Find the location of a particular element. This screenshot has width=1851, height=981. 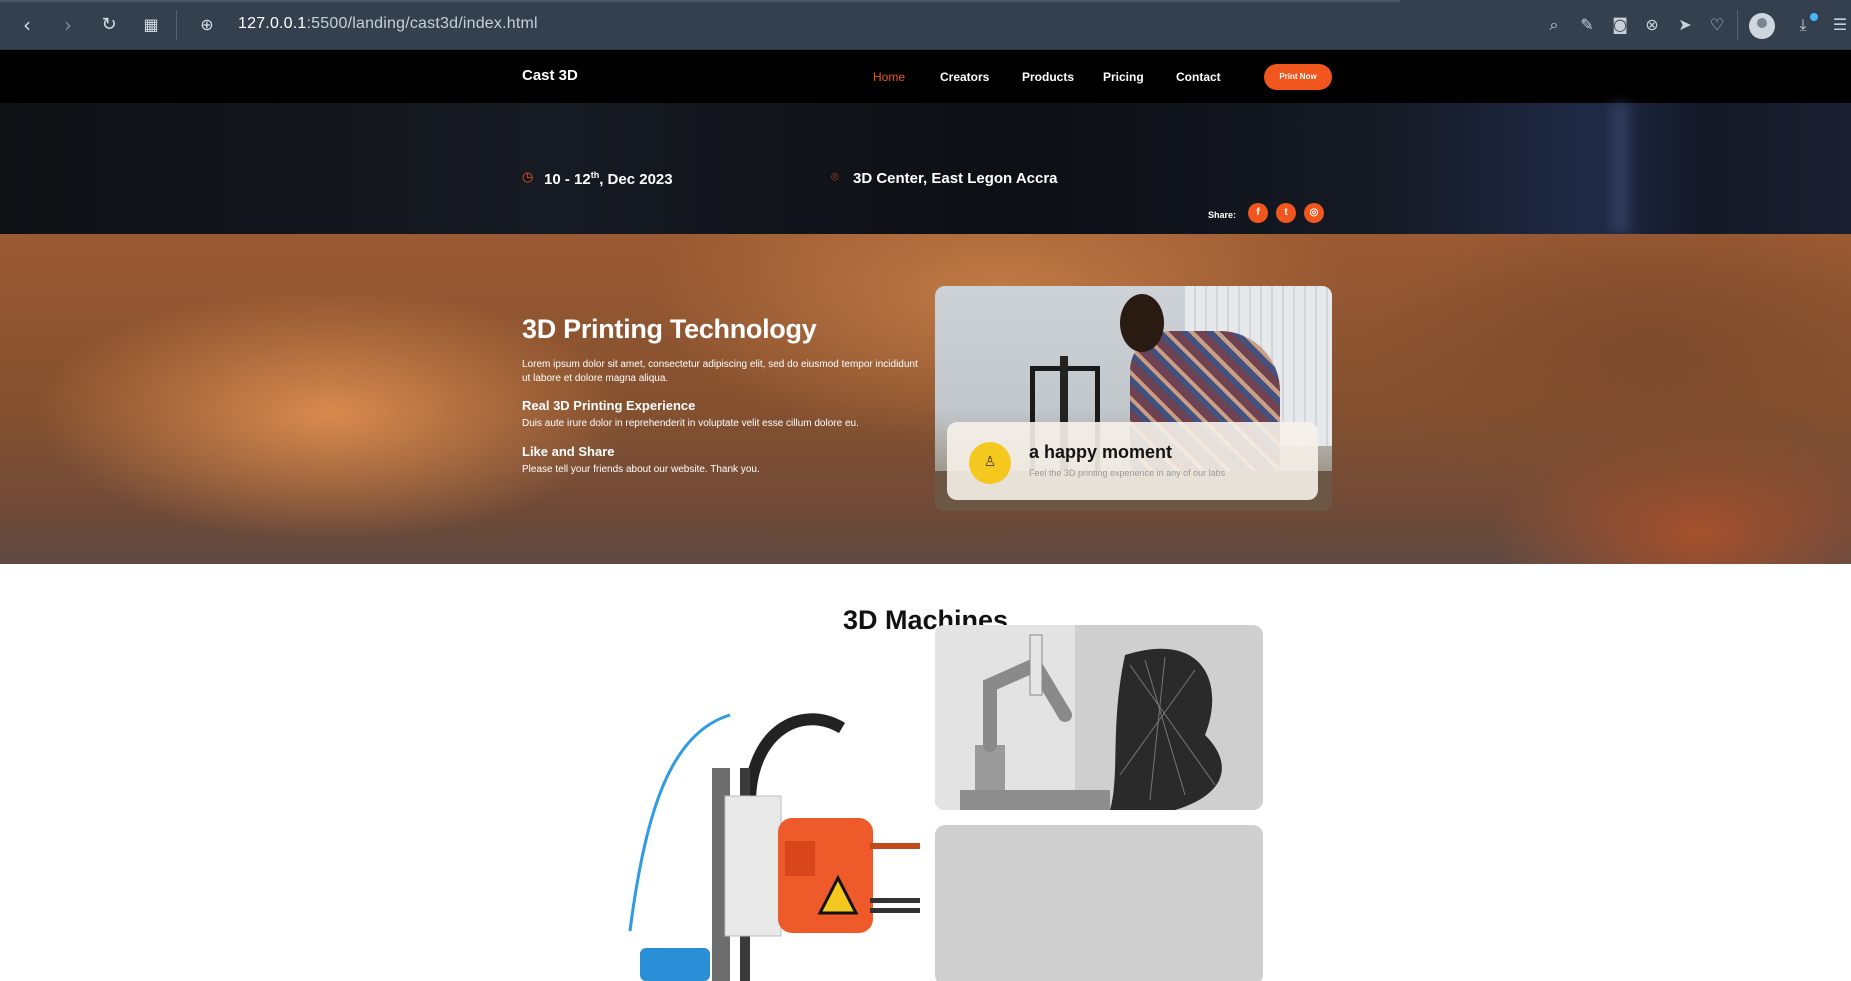

toolbar-divider is located at coordinates (176, 25).